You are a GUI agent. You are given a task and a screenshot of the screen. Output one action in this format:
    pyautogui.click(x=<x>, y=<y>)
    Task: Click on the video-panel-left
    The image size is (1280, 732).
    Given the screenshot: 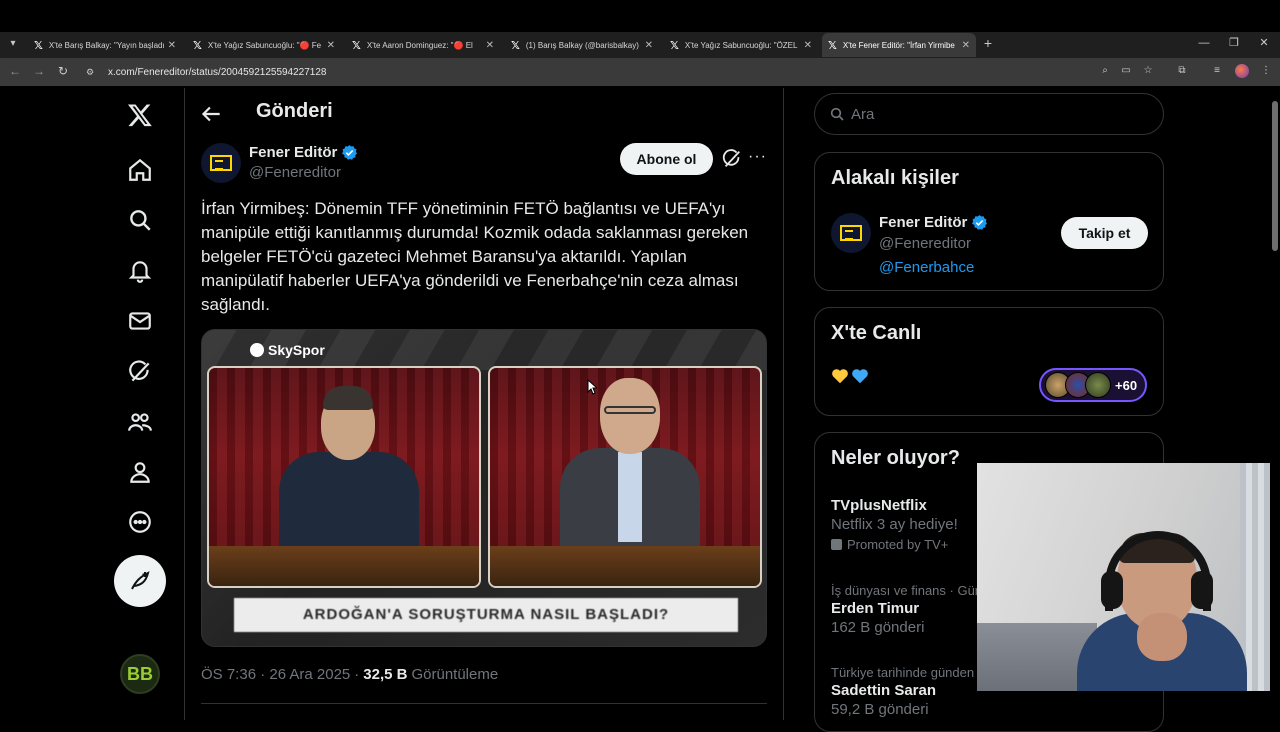 What is the action you would take?
    pyautogui.click(x=344, y=477)
    